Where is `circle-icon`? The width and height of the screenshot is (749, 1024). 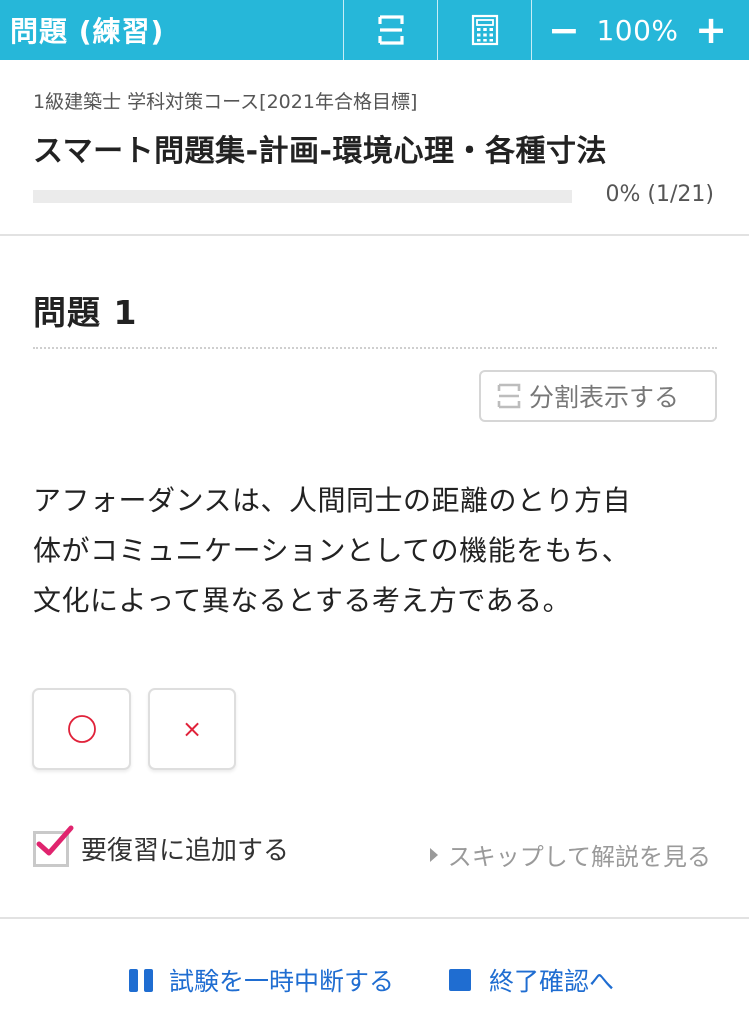
circle-icon is located at coordinates (81, 729).